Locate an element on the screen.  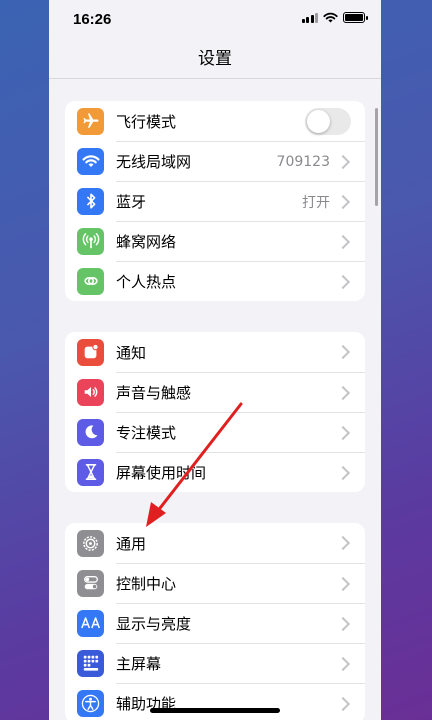
settings-row-bluetooth: 蓝牙 打开 is located at coordinates (215, 201).